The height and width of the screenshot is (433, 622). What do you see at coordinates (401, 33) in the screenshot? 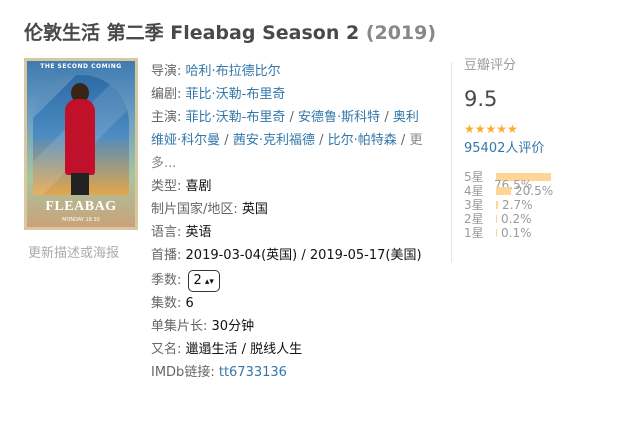
I see `title-year: (2019)` at bounding box center [401, 33].